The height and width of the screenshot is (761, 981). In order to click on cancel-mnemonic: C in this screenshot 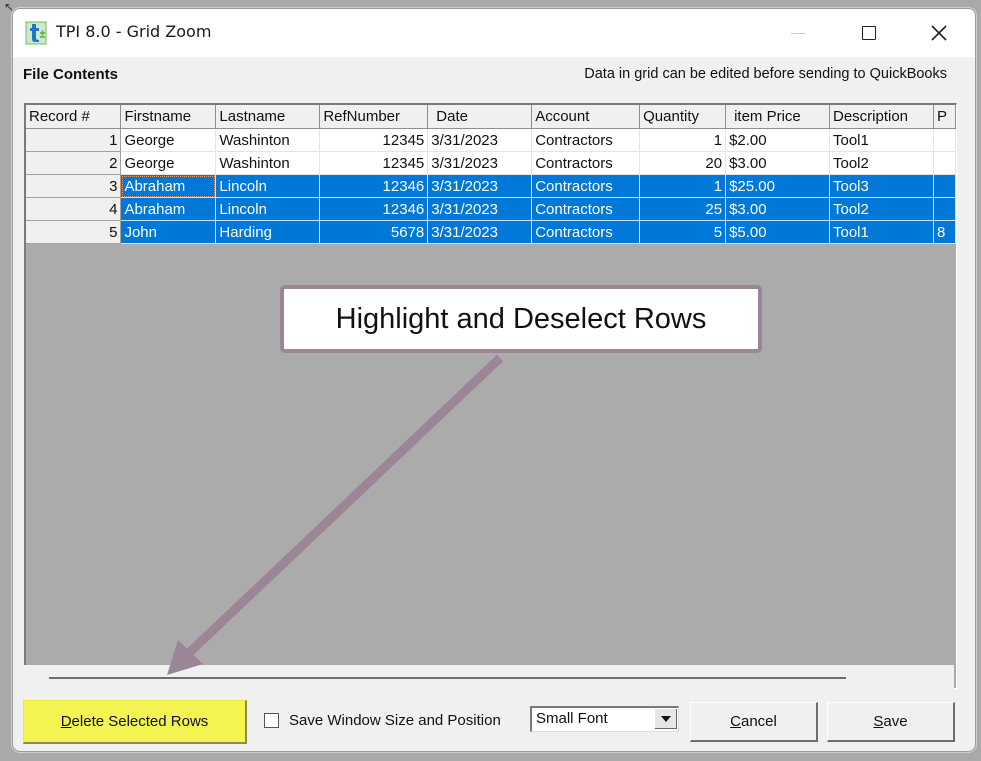, I will do `click(735, 721)`.